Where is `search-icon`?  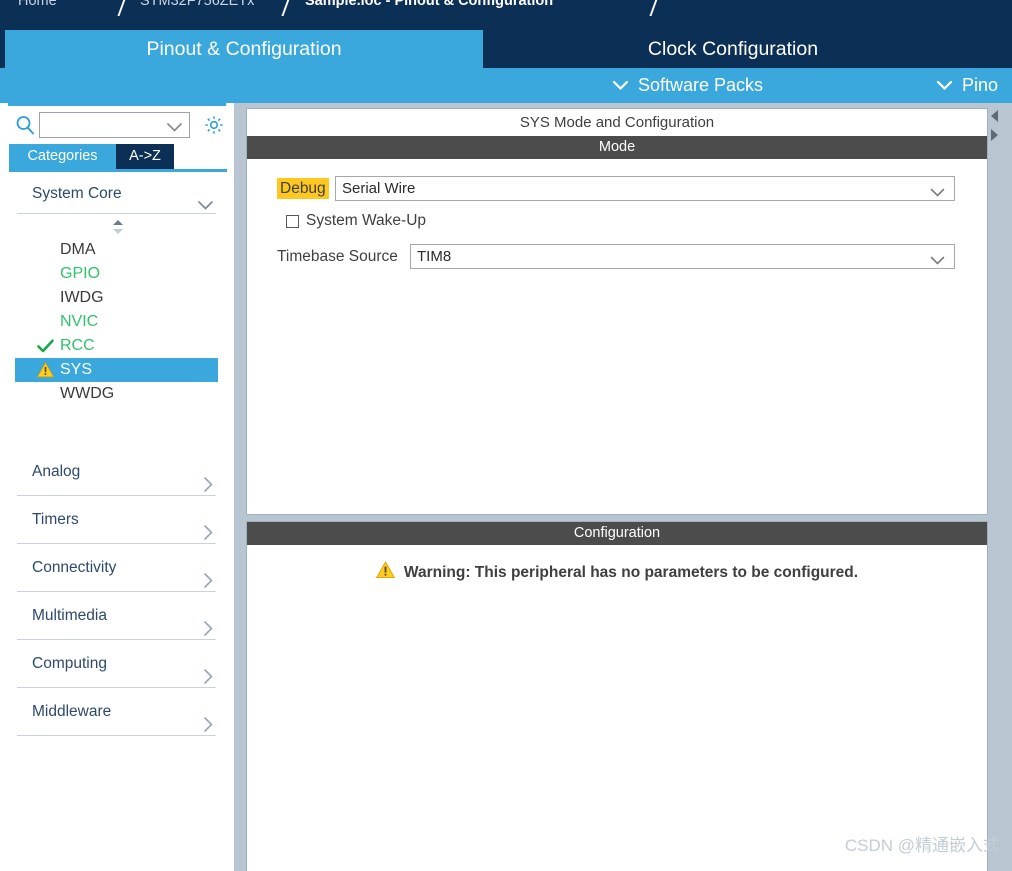
search-icon is located at coordinates (25, 127).